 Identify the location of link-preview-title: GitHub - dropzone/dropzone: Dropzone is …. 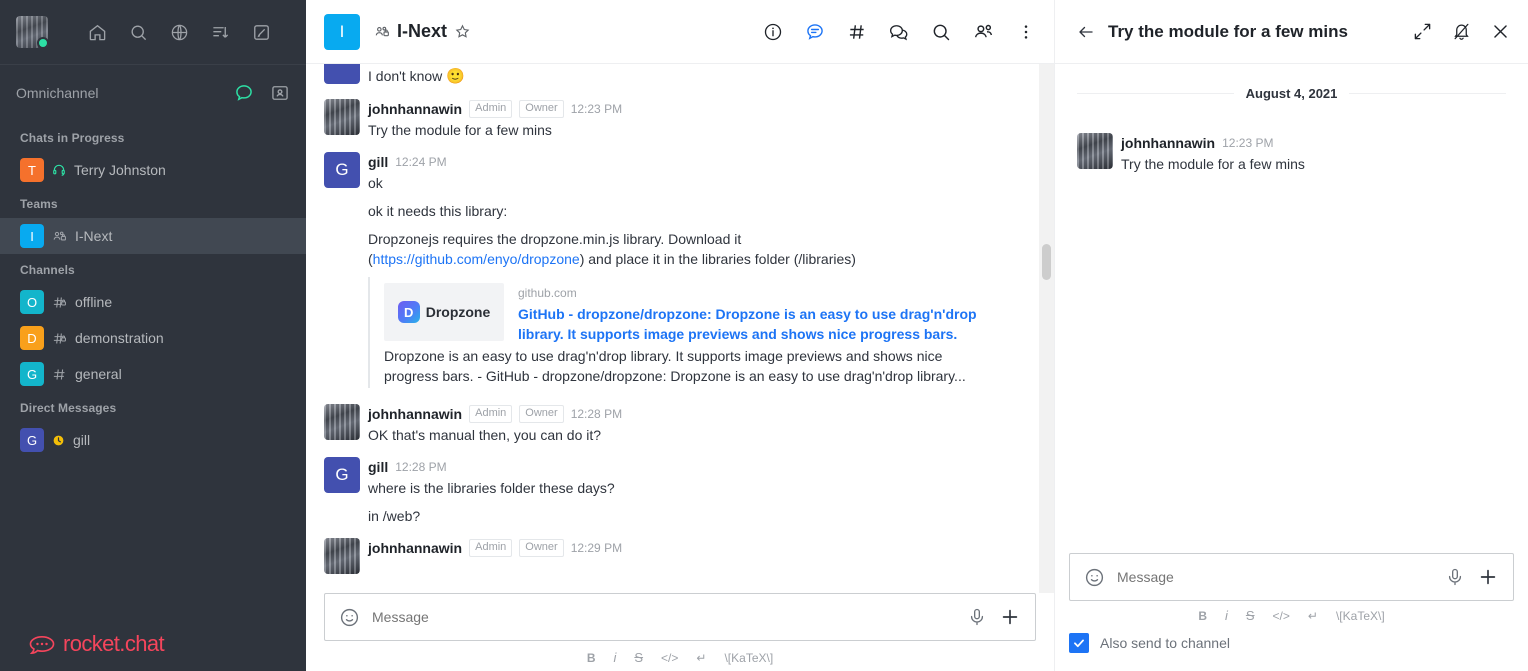
(758, 323).